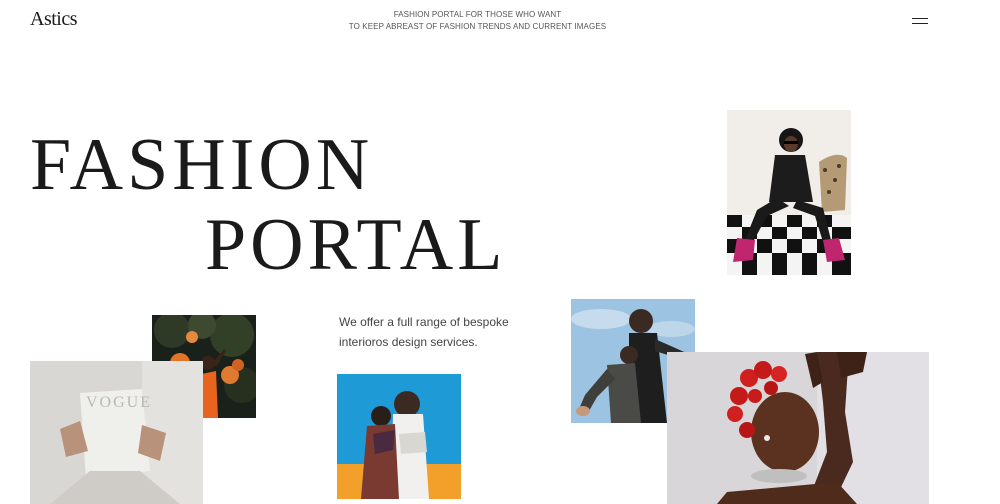 Image resolution: width=1000 pixels, height=504 pixels. I want to click on photo-woman-red-hair-knots, so click(798, 428).